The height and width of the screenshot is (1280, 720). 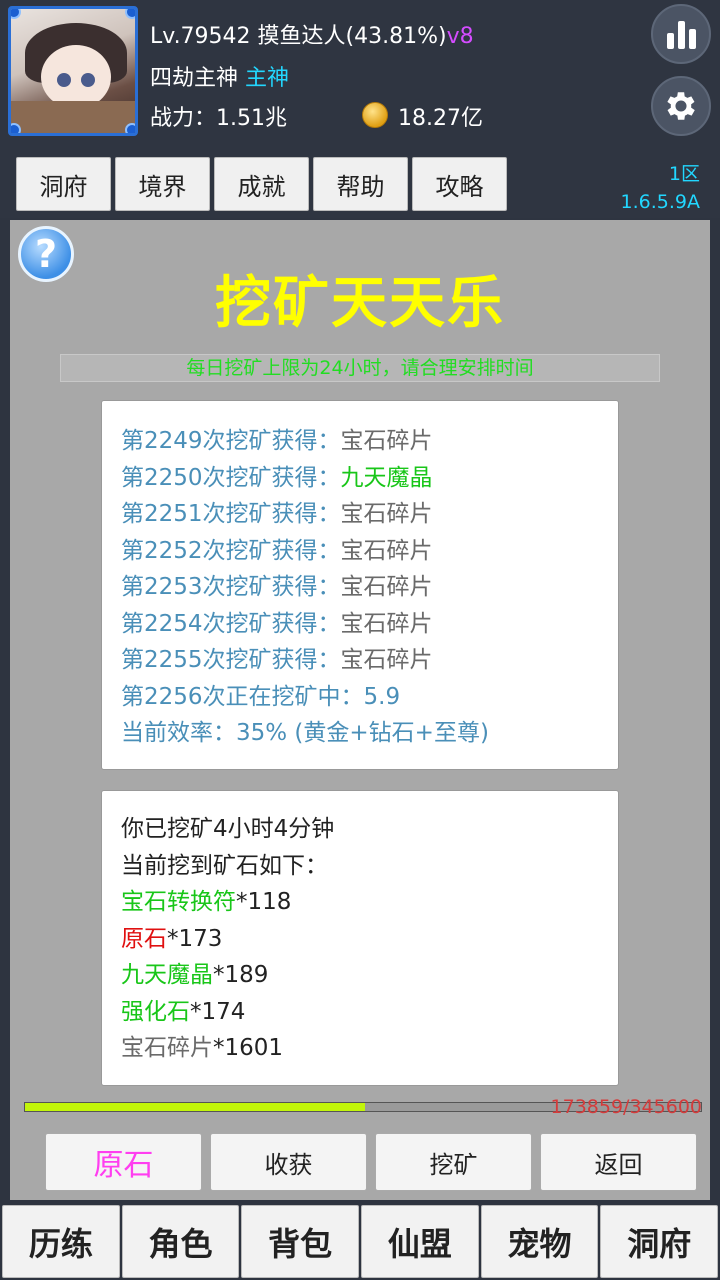 What do you see at coordinates (183, 1011) in the screenshot?
I see `result-item: 强化石*174` at bounding box center [183, 1011].